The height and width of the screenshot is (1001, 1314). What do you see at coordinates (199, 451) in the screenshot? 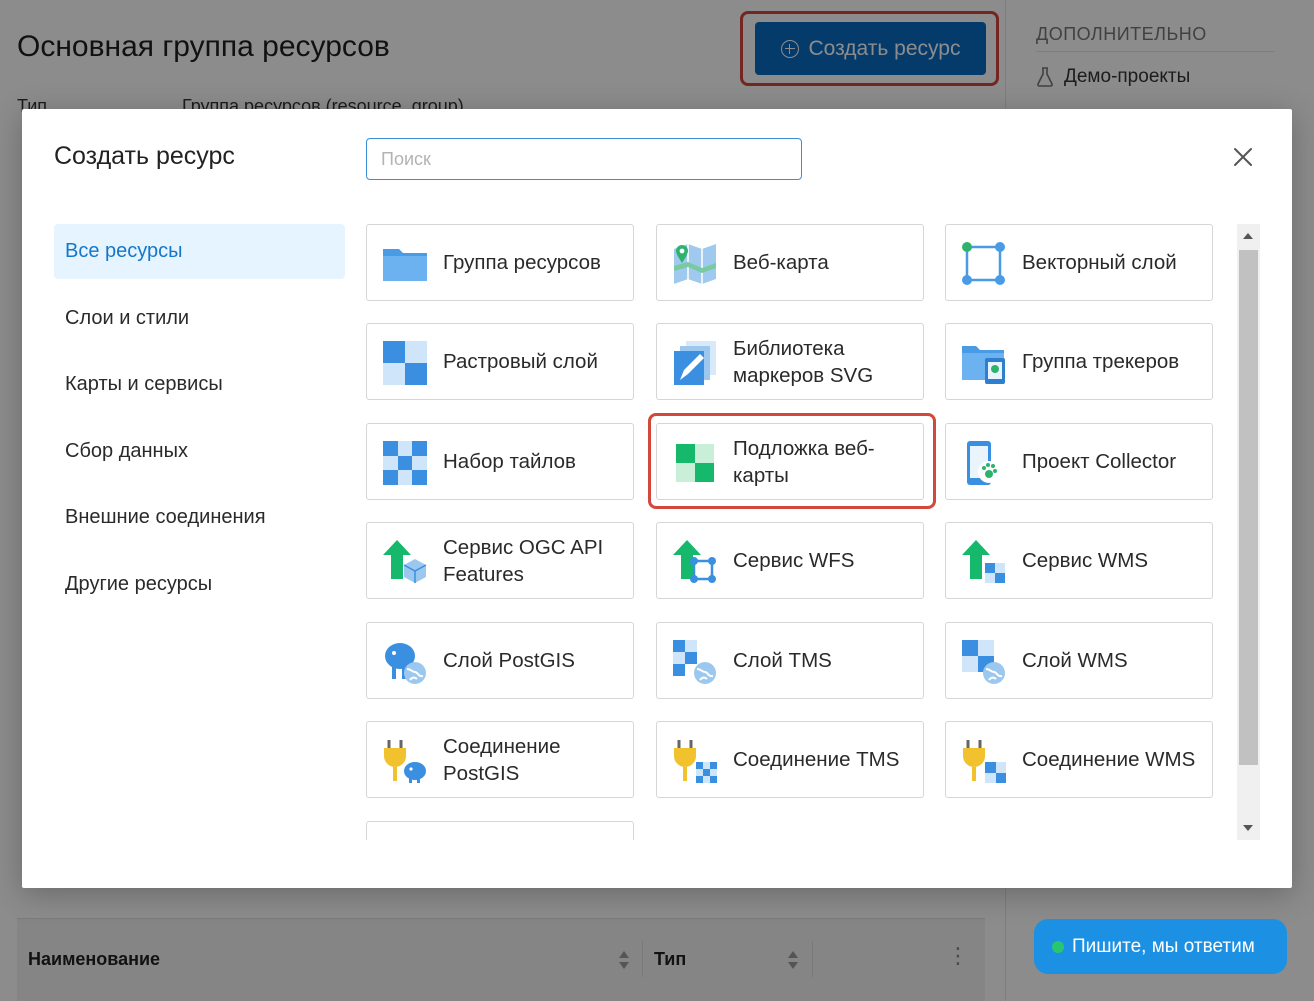
I see `category-data-collection: Сбор данных` at bounding box center [199, 451].